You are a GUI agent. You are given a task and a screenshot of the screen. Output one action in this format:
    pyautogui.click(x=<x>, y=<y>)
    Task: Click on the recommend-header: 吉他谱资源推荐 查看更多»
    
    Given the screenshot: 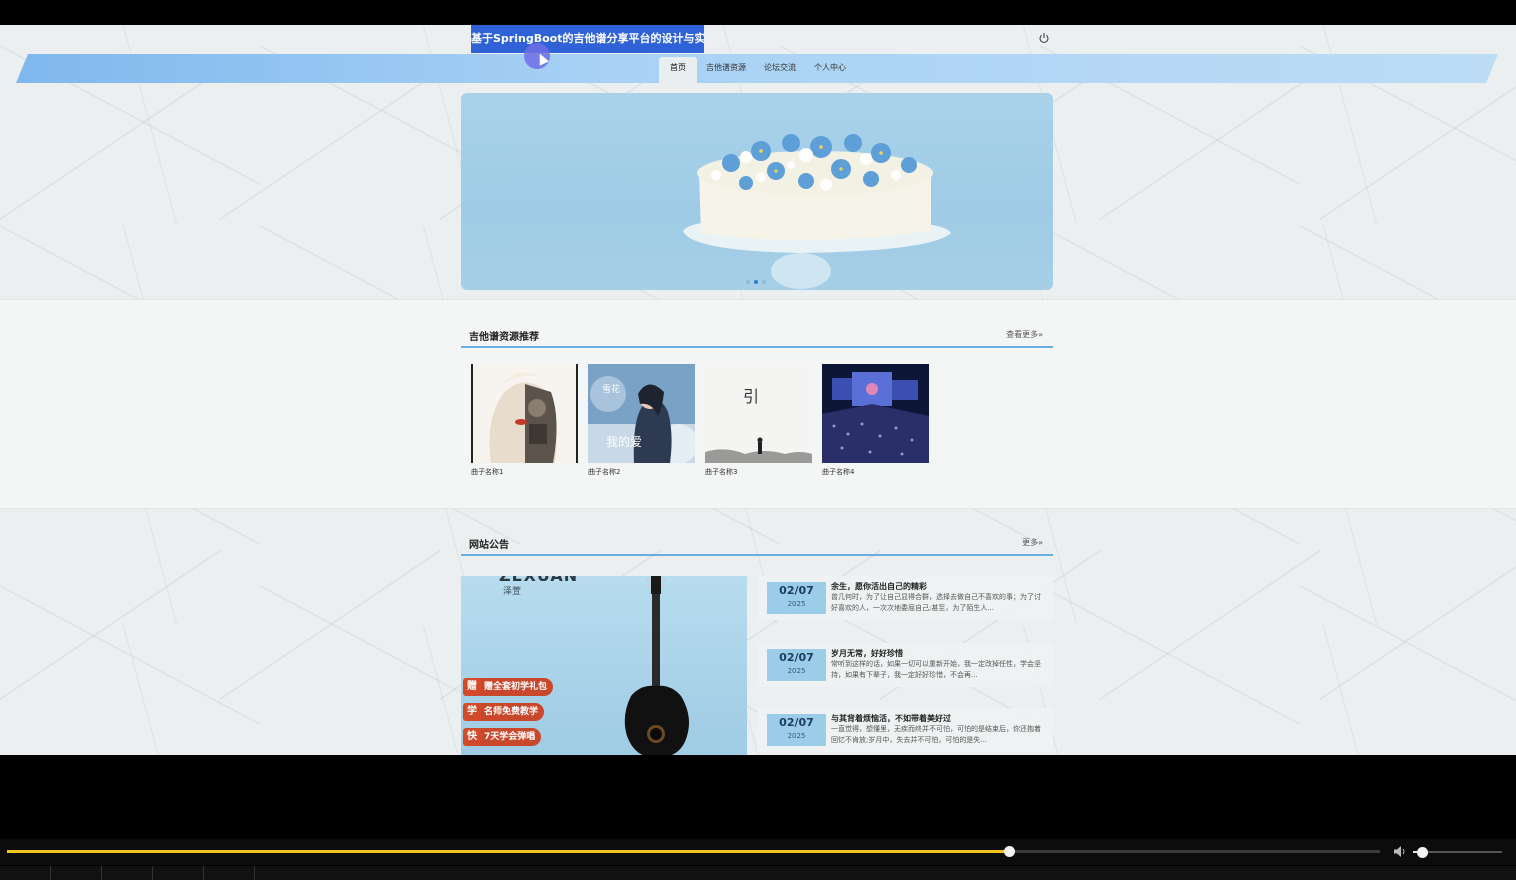 What is the action you would take?
    pyautogui.click(x=757, y=336)
    